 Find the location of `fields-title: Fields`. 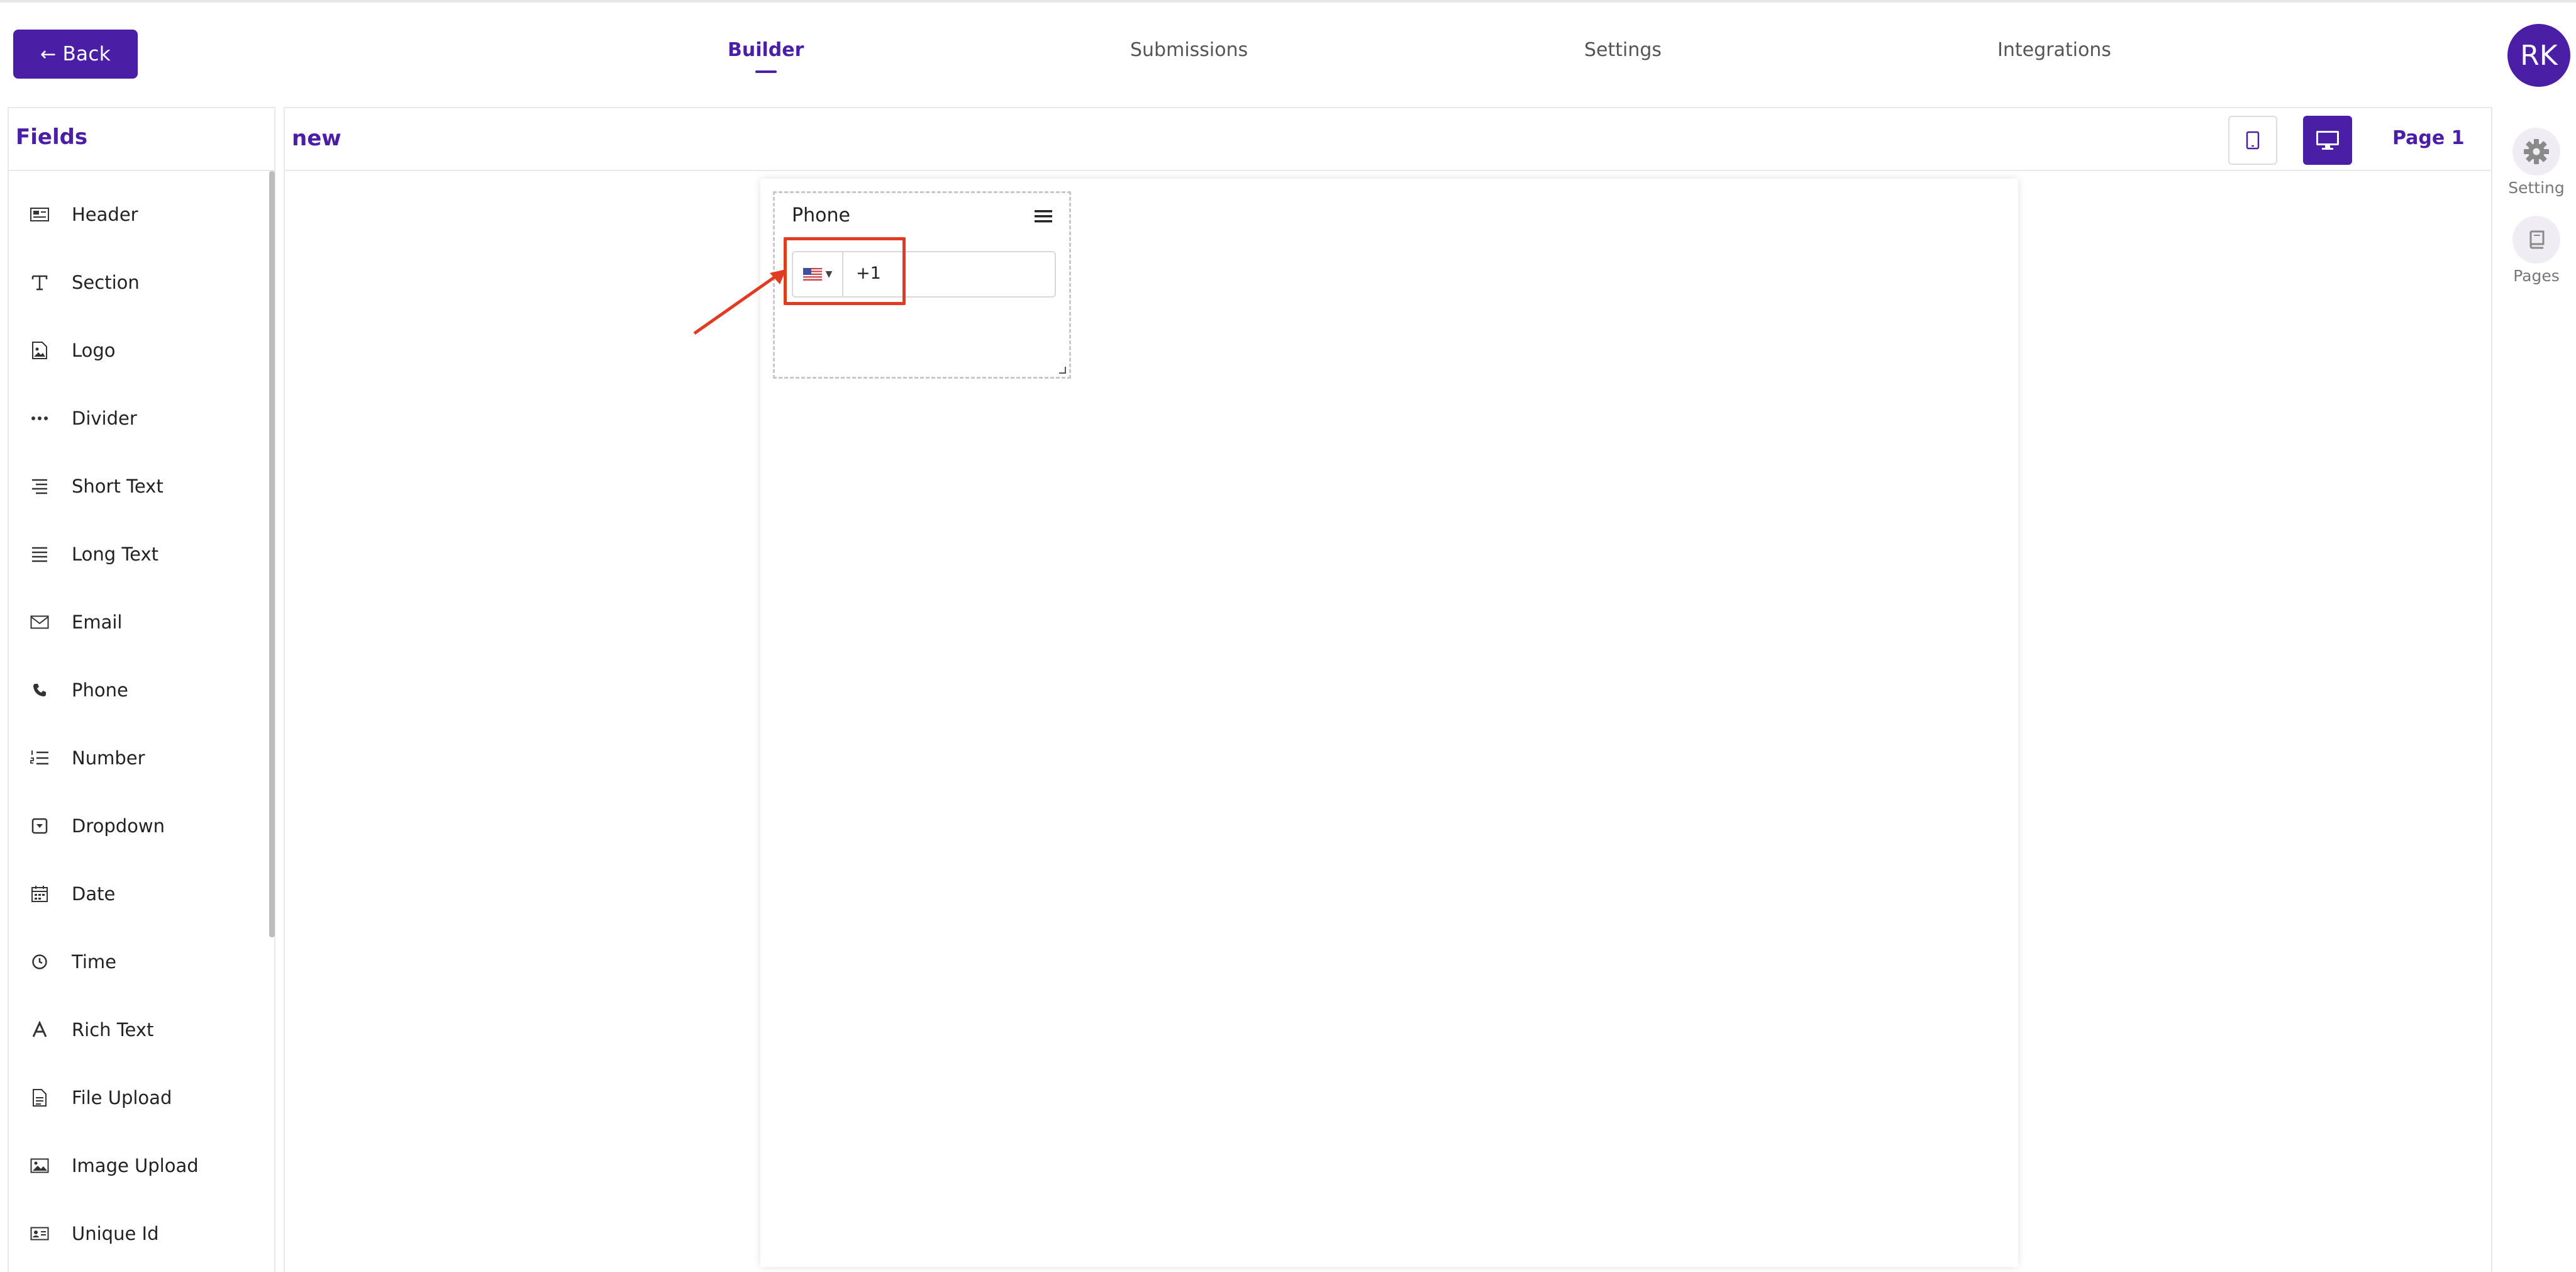

fields-title: Fields is located at coordinates (52, 137).